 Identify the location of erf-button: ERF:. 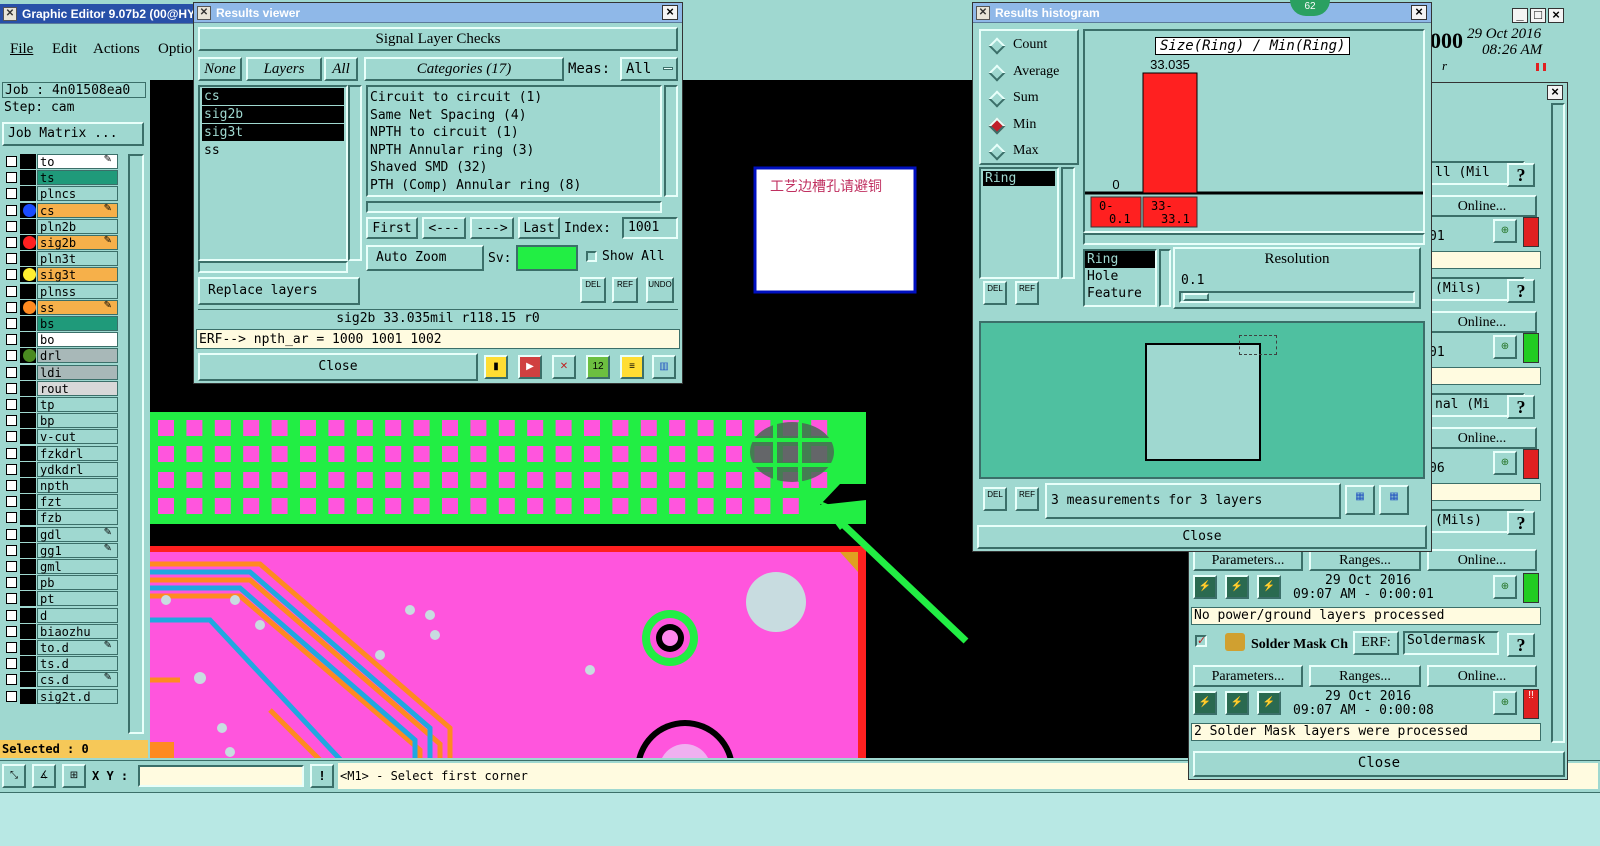
(1376, 643).